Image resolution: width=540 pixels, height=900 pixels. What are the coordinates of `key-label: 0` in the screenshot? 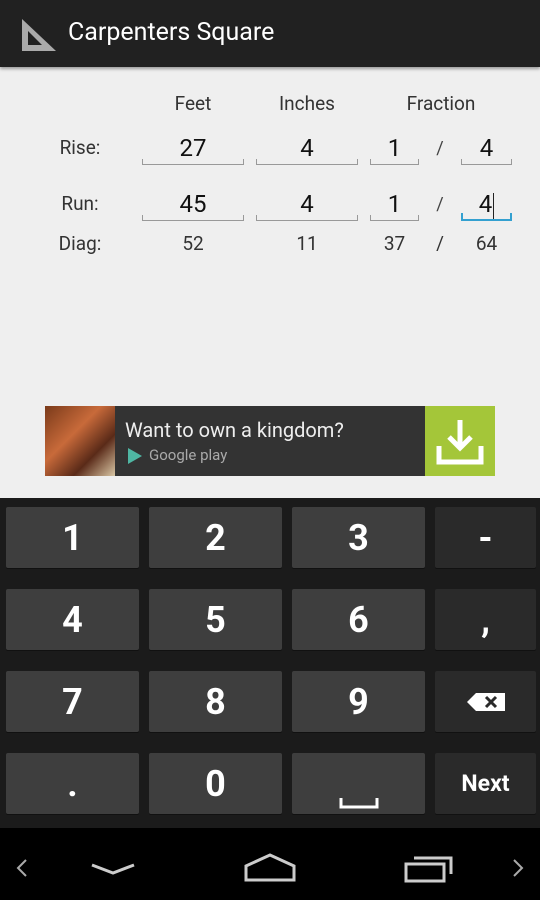 It's located at (215, 783).